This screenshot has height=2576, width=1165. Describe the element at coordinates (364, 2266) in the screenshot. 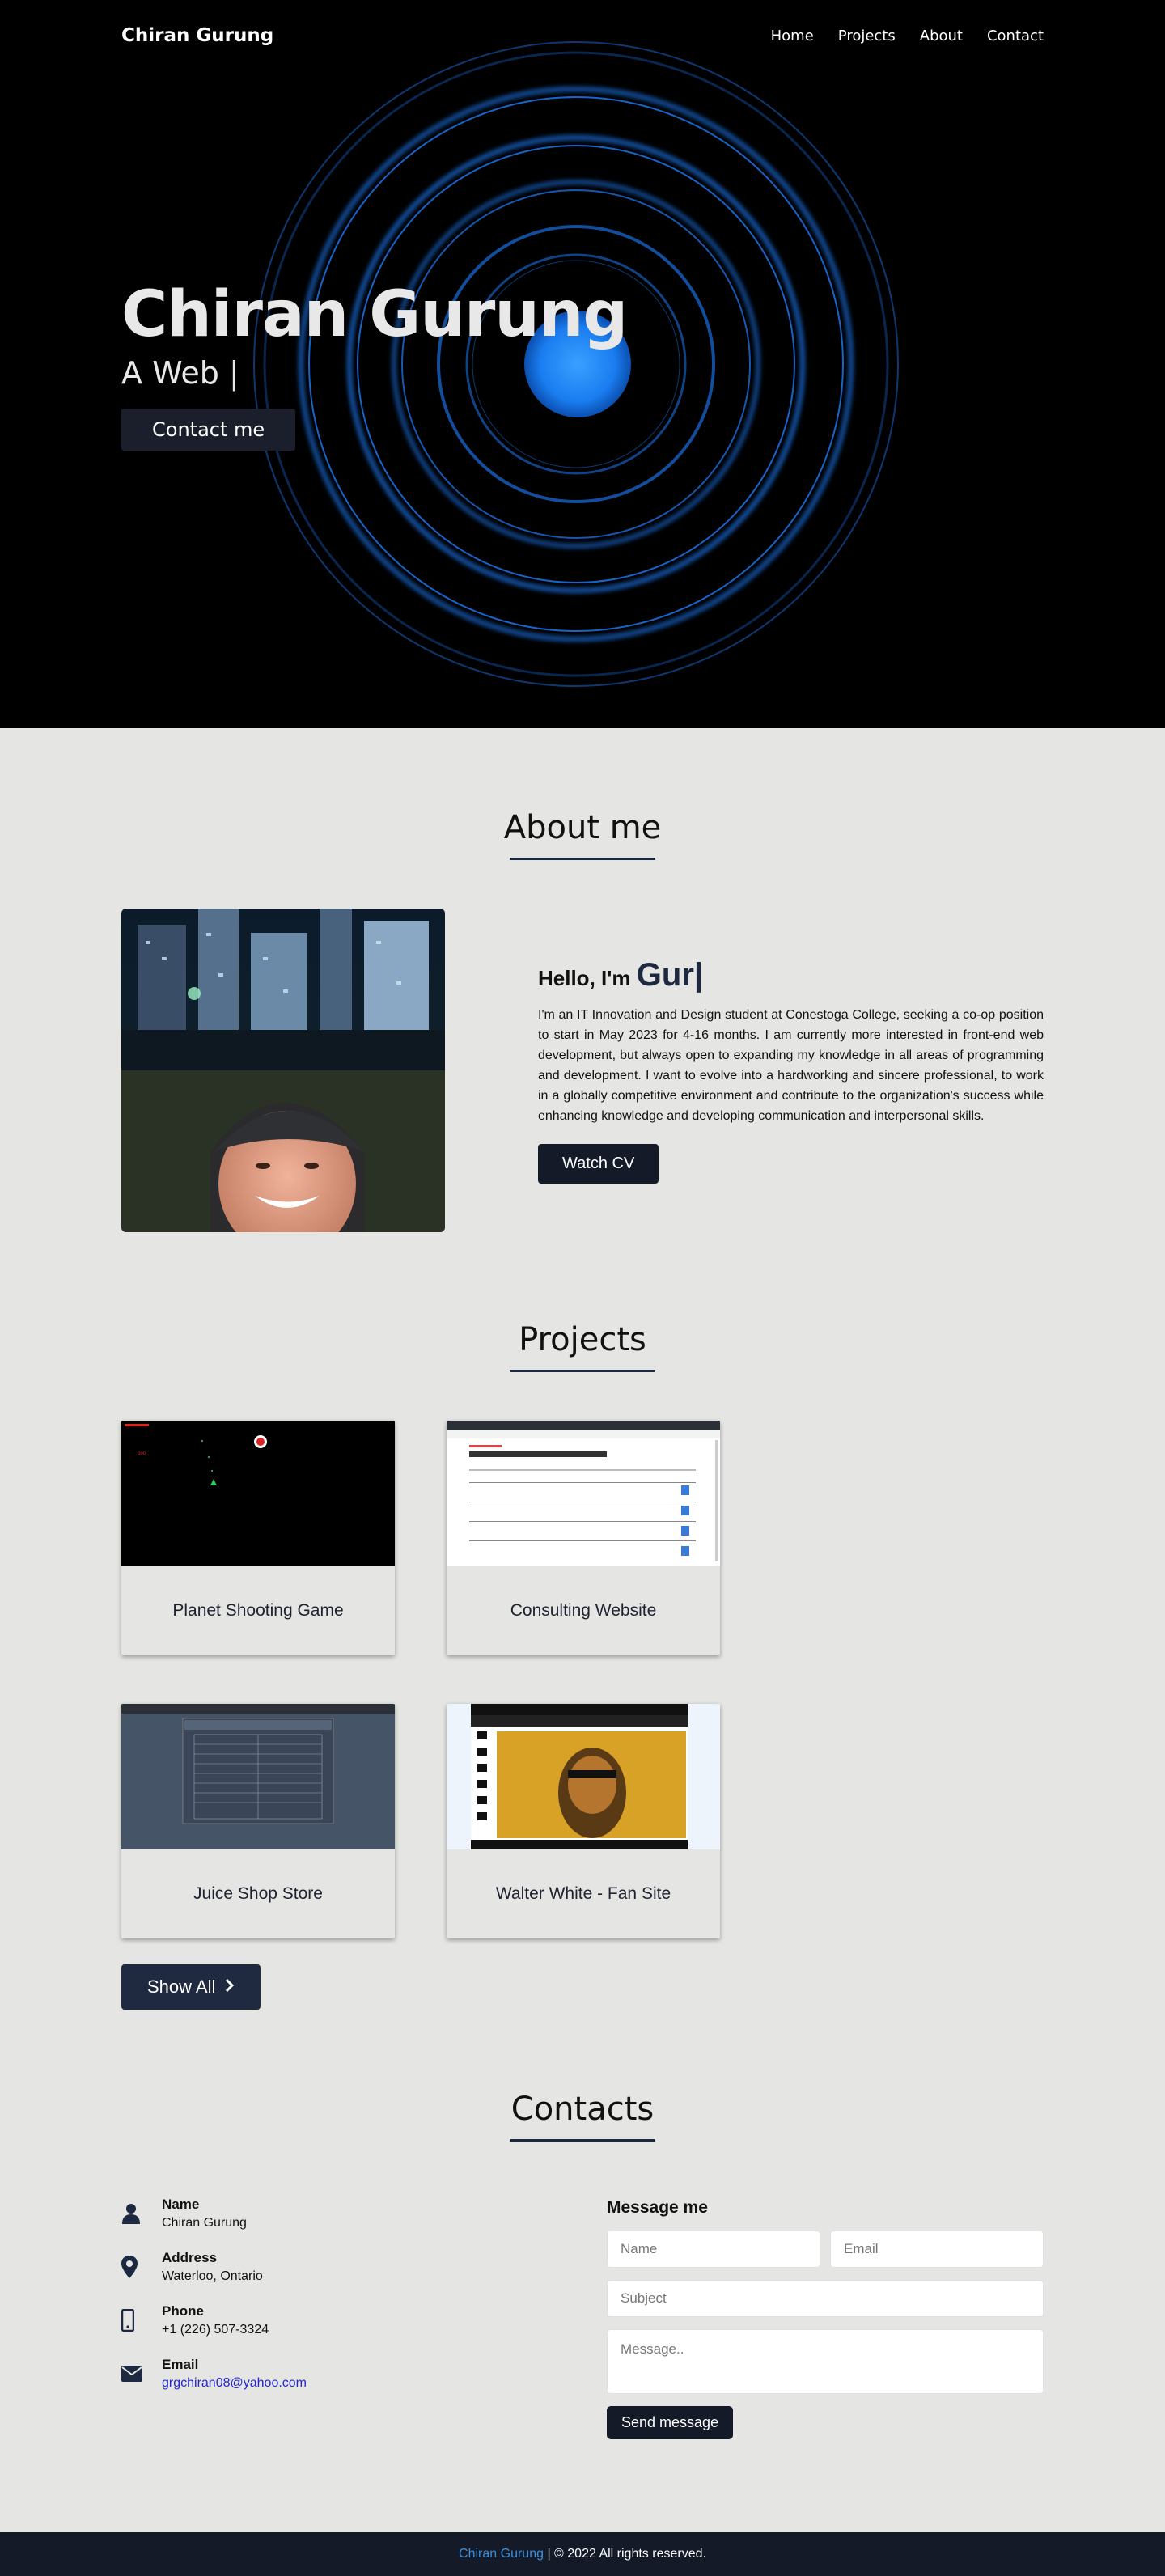

I see `contact-item-address: Address Waterloo, Ontario` at that location.